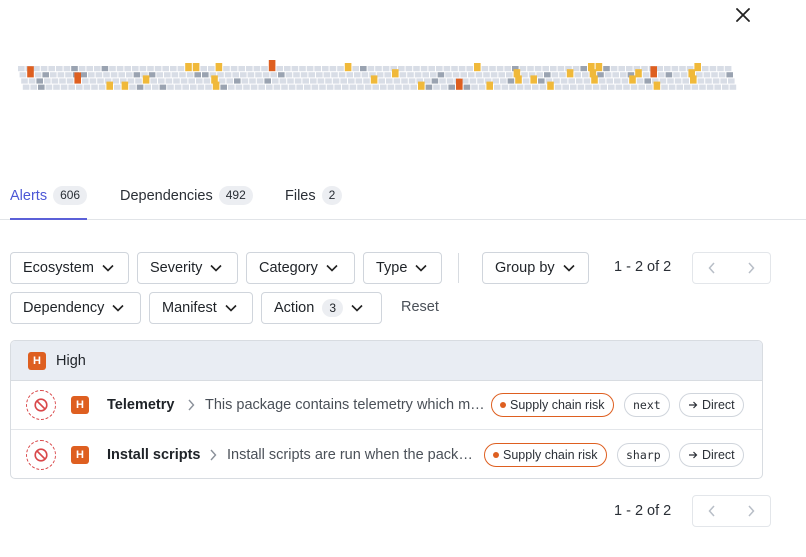  Describe the element at coordinates (718, 454) in the screenshot. I see `dependency-type-label: Direct` at that location.